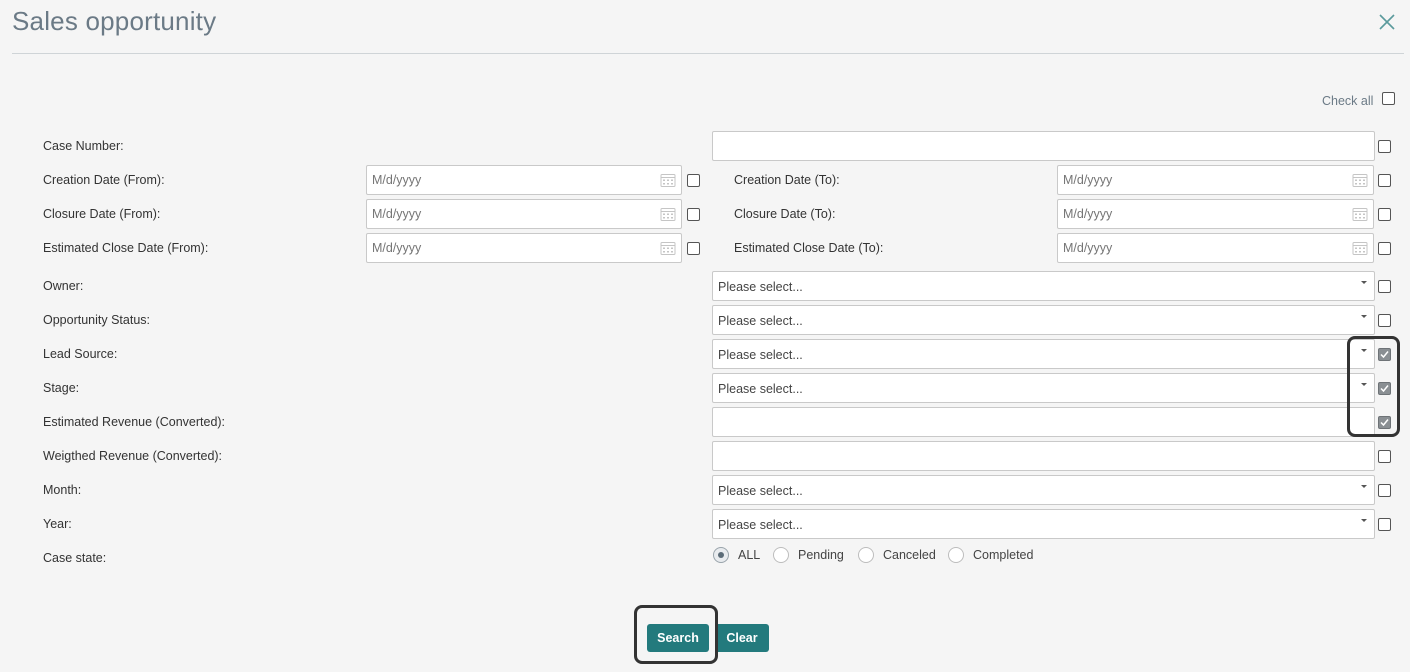 The image size is (1410, 672). I want to click on est-close-date-to-field, so click(1215, 248).